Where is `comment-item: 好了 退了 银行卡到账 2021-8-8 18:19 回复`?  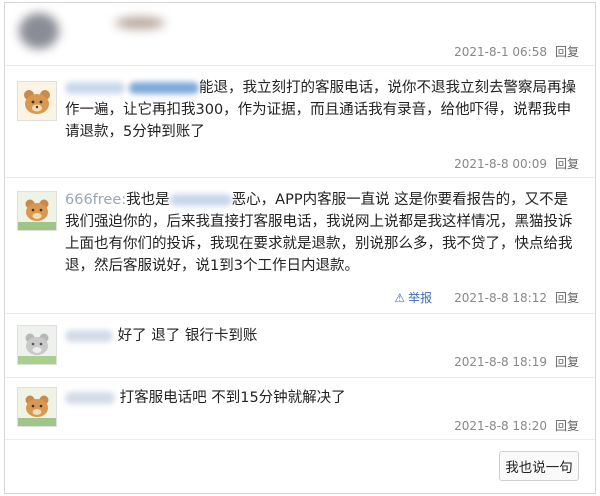
comment-item: 好了 退了 银行卡到账 2021-8-8 18:19 回复 is located at coordinates (300, 345).